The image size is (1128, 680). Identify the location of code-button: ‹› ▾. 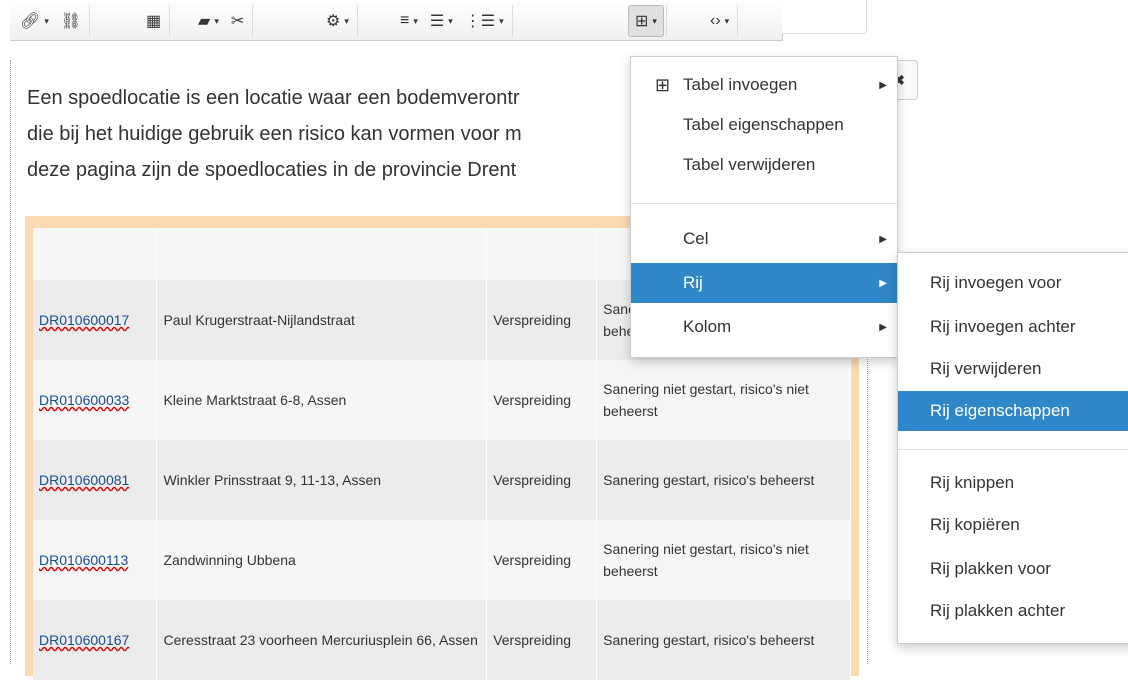
(719, 21).